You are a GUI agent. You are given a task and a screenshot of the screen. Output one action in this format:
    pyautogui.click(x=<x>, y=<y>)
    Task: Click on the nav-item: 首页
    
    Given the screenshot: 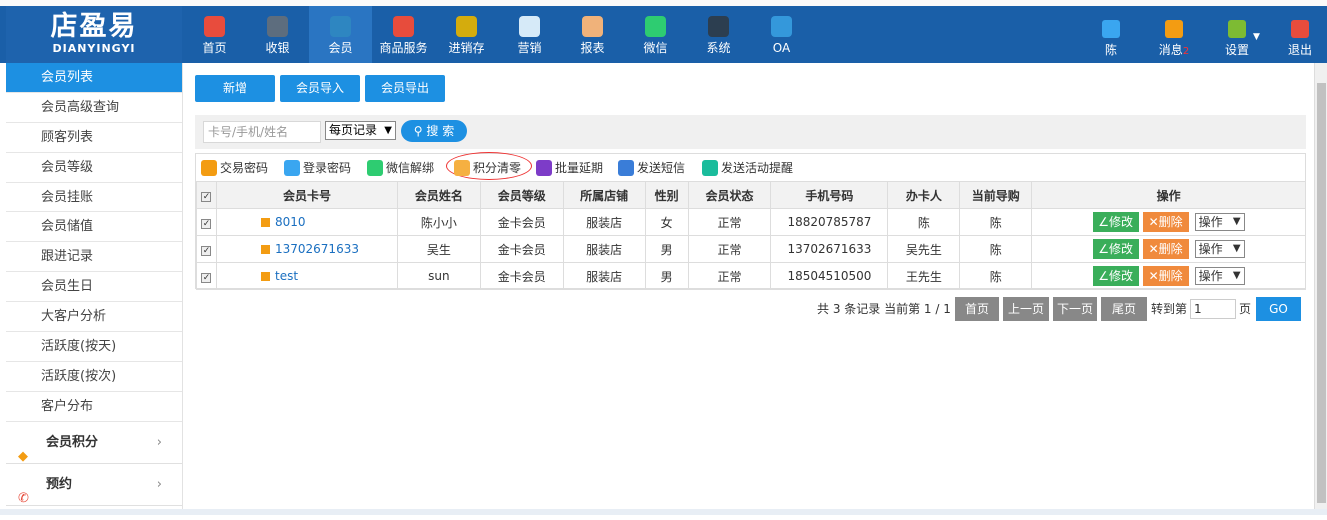 What is the action you would take?
    pyautogui.click(x=214, y=34)
    